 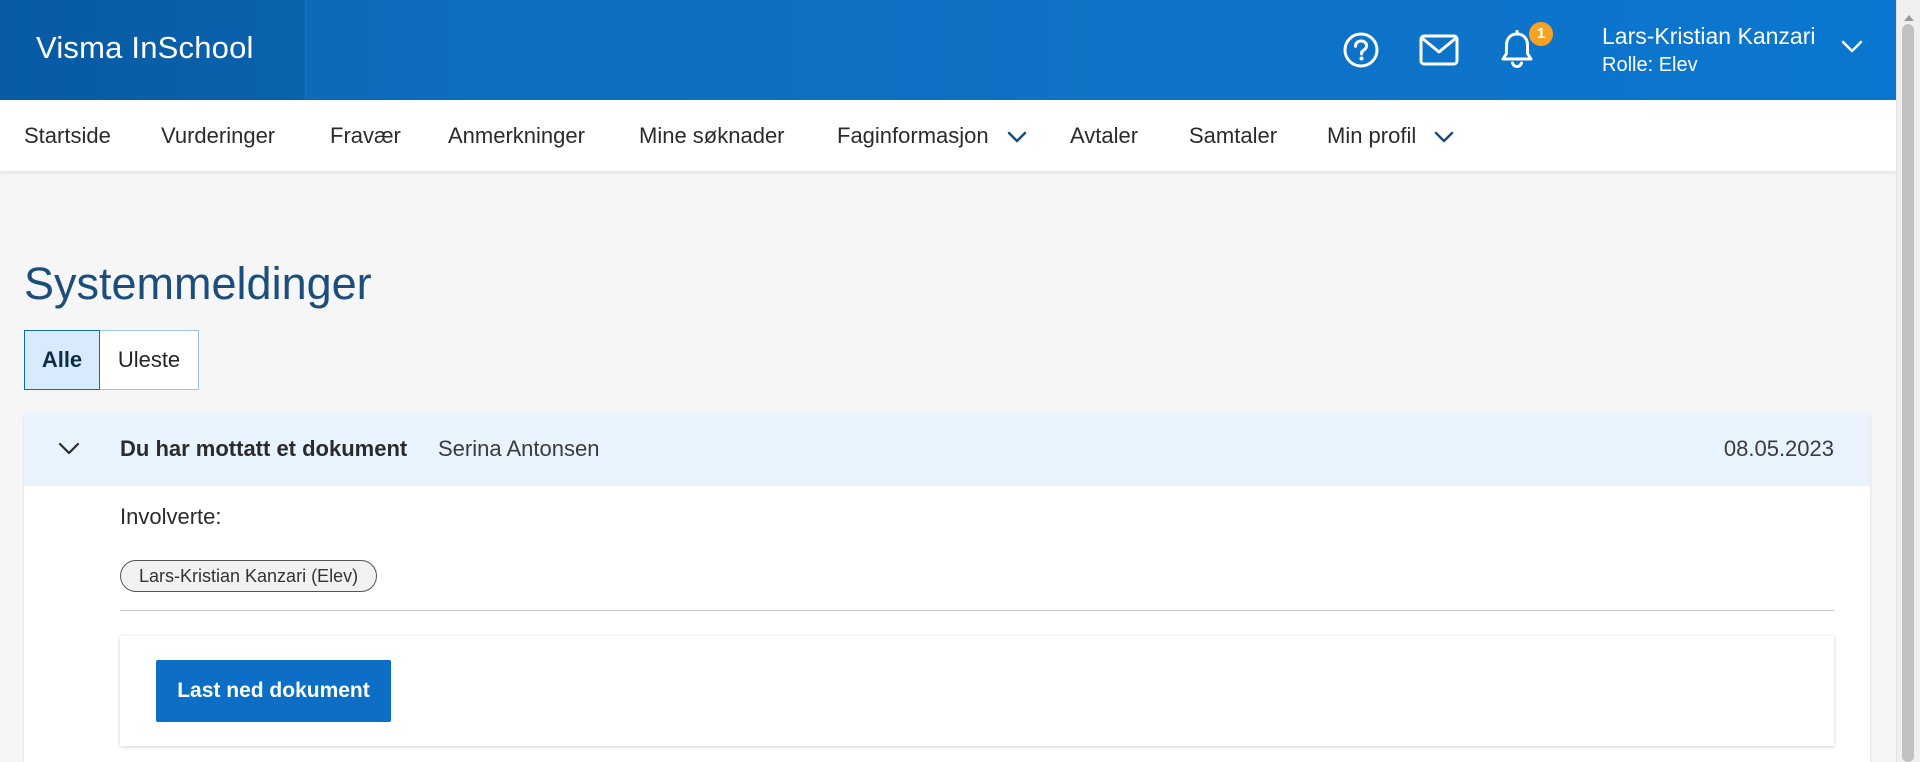 I want to click on nav-item-label: Faginformasjon, so click(x=913, y=135).